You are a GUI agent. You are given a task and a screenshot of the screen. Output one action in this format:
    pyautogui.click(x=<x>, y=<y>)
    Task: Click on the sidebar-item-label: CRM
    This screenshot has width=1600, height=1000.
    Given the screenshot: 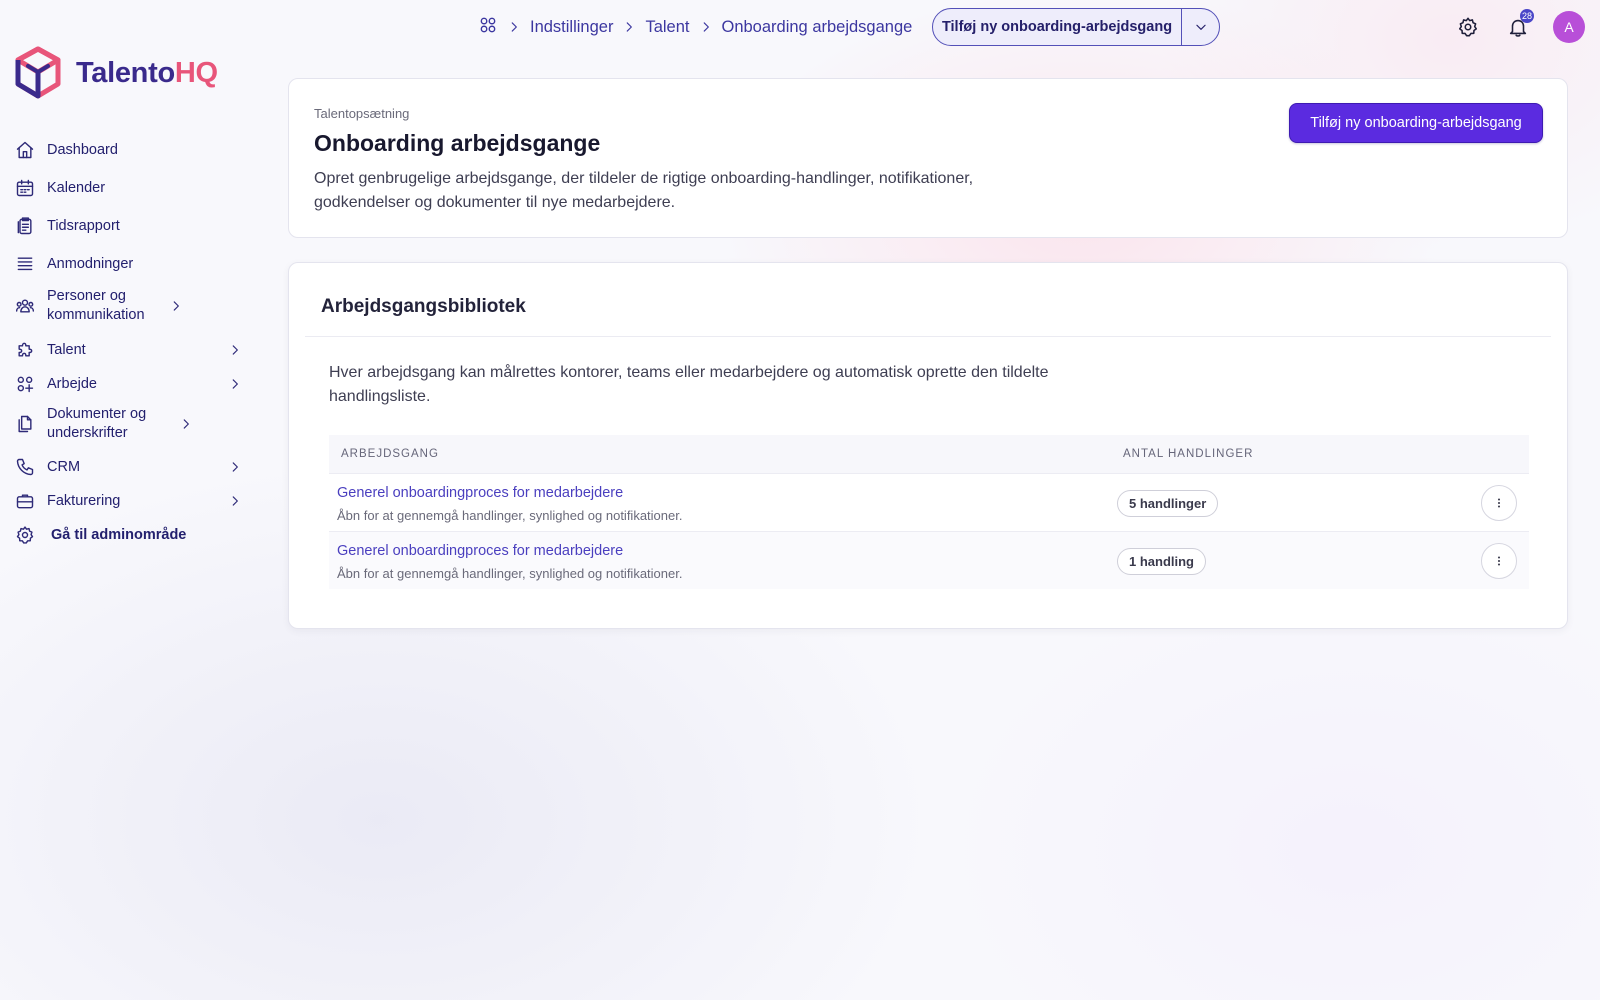 What is the action you would take?
    pyautogui.click(x=64, y=466)
    